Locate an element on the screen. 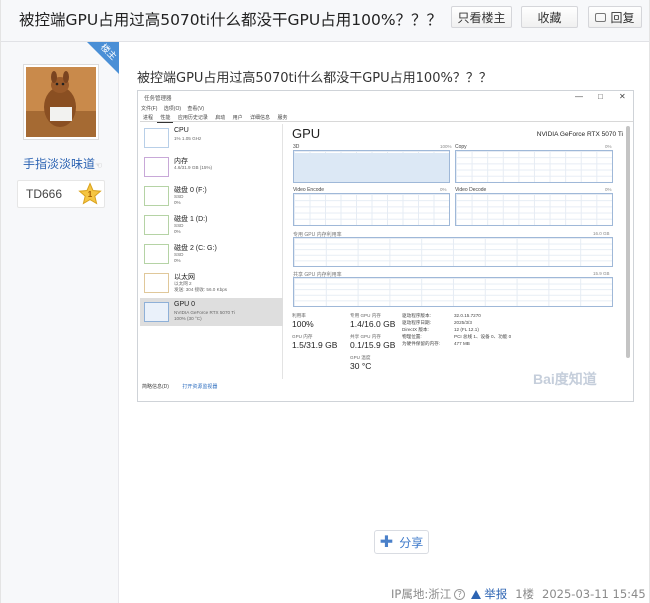 The width and height of the screenshot is (650, 603). tm-resource-memory: 内存 4.6/31.9 GB (15%) is located at coordinates (211, 167).